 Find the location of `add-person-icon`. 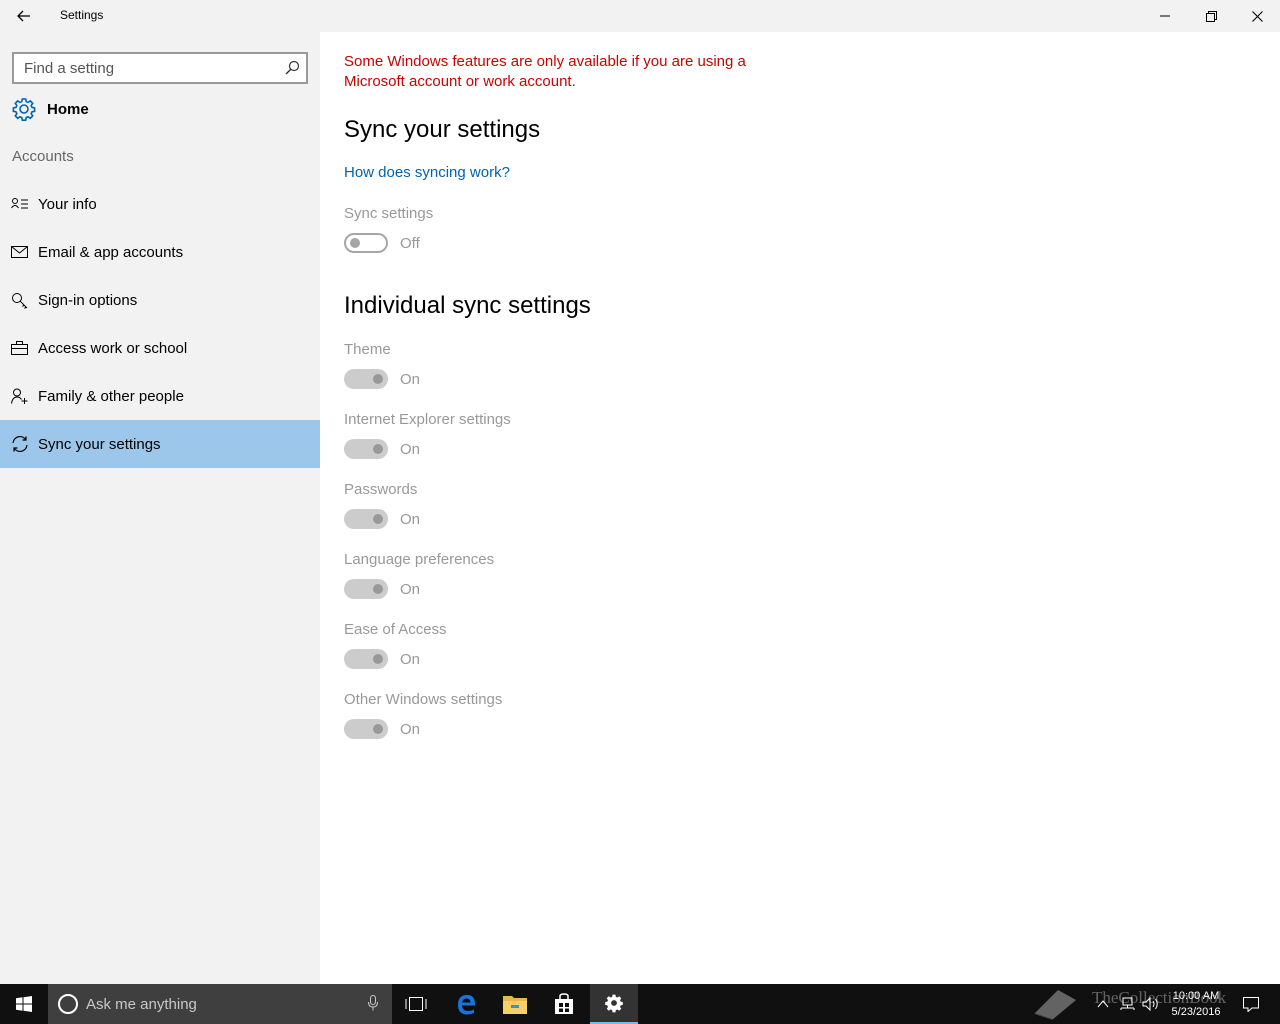

add-person-icon is located at coordinates (19, 396).